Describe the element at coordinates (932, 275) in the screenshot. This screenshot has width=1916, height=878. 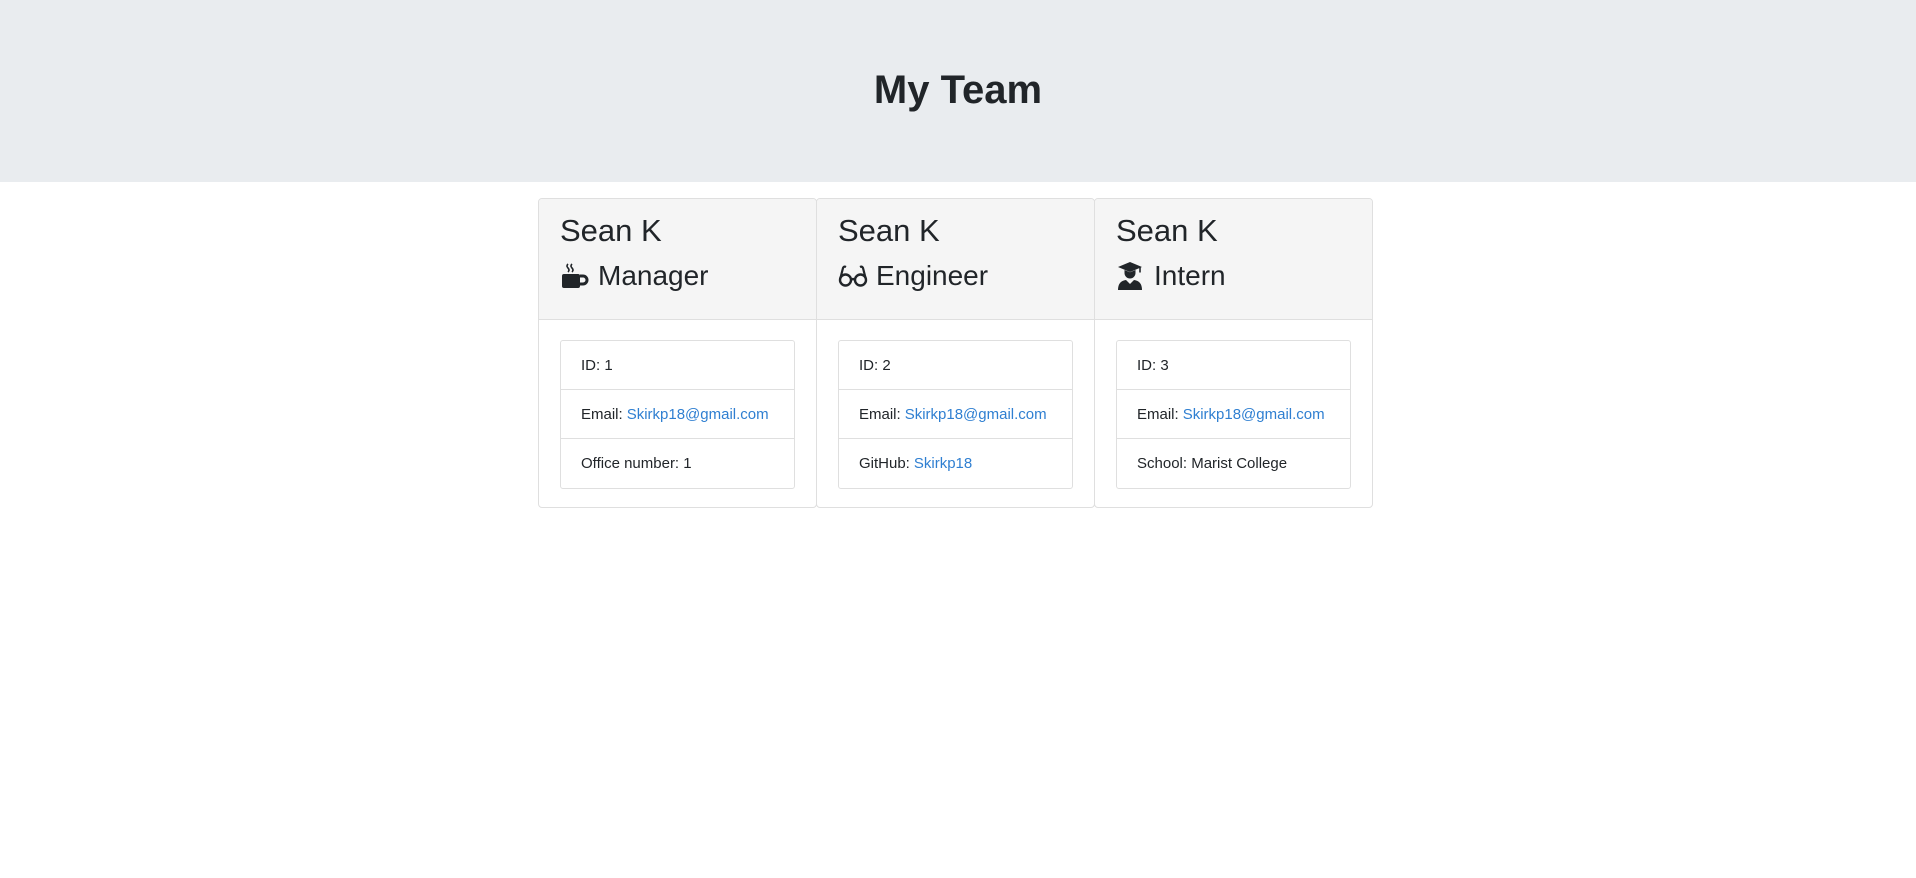
I see `role-label: Engineer` at that location.